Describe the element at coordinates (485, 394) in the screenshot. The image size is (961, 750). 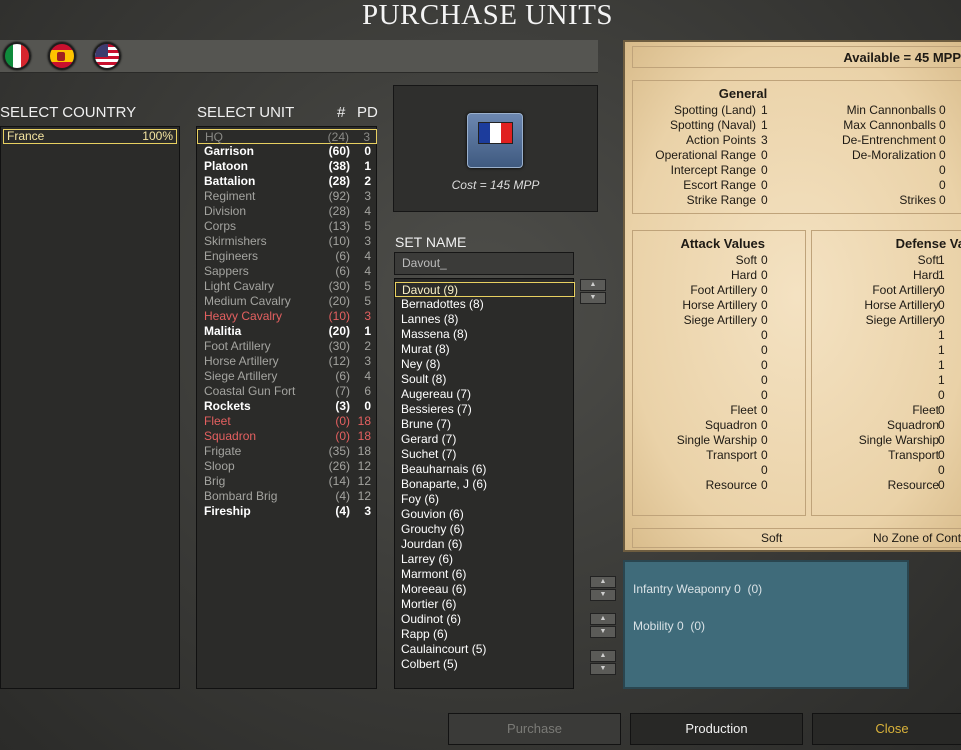
I see `set-name-item: Augereau (7)` at that location.